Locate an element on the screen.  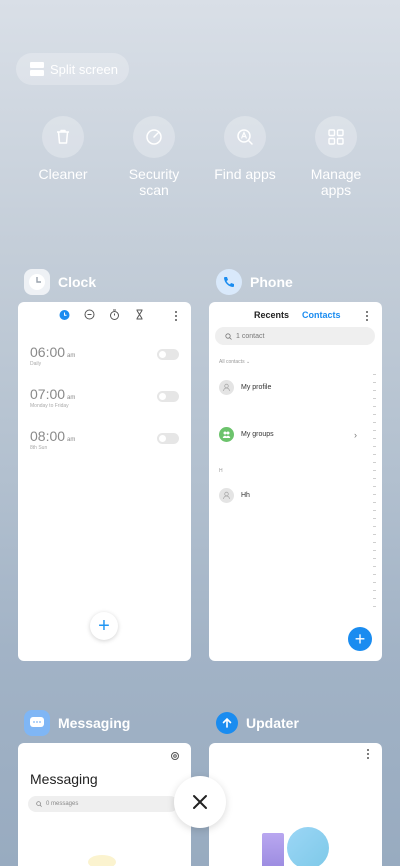
contact-name: Hh is located at coordinates (245, 495).